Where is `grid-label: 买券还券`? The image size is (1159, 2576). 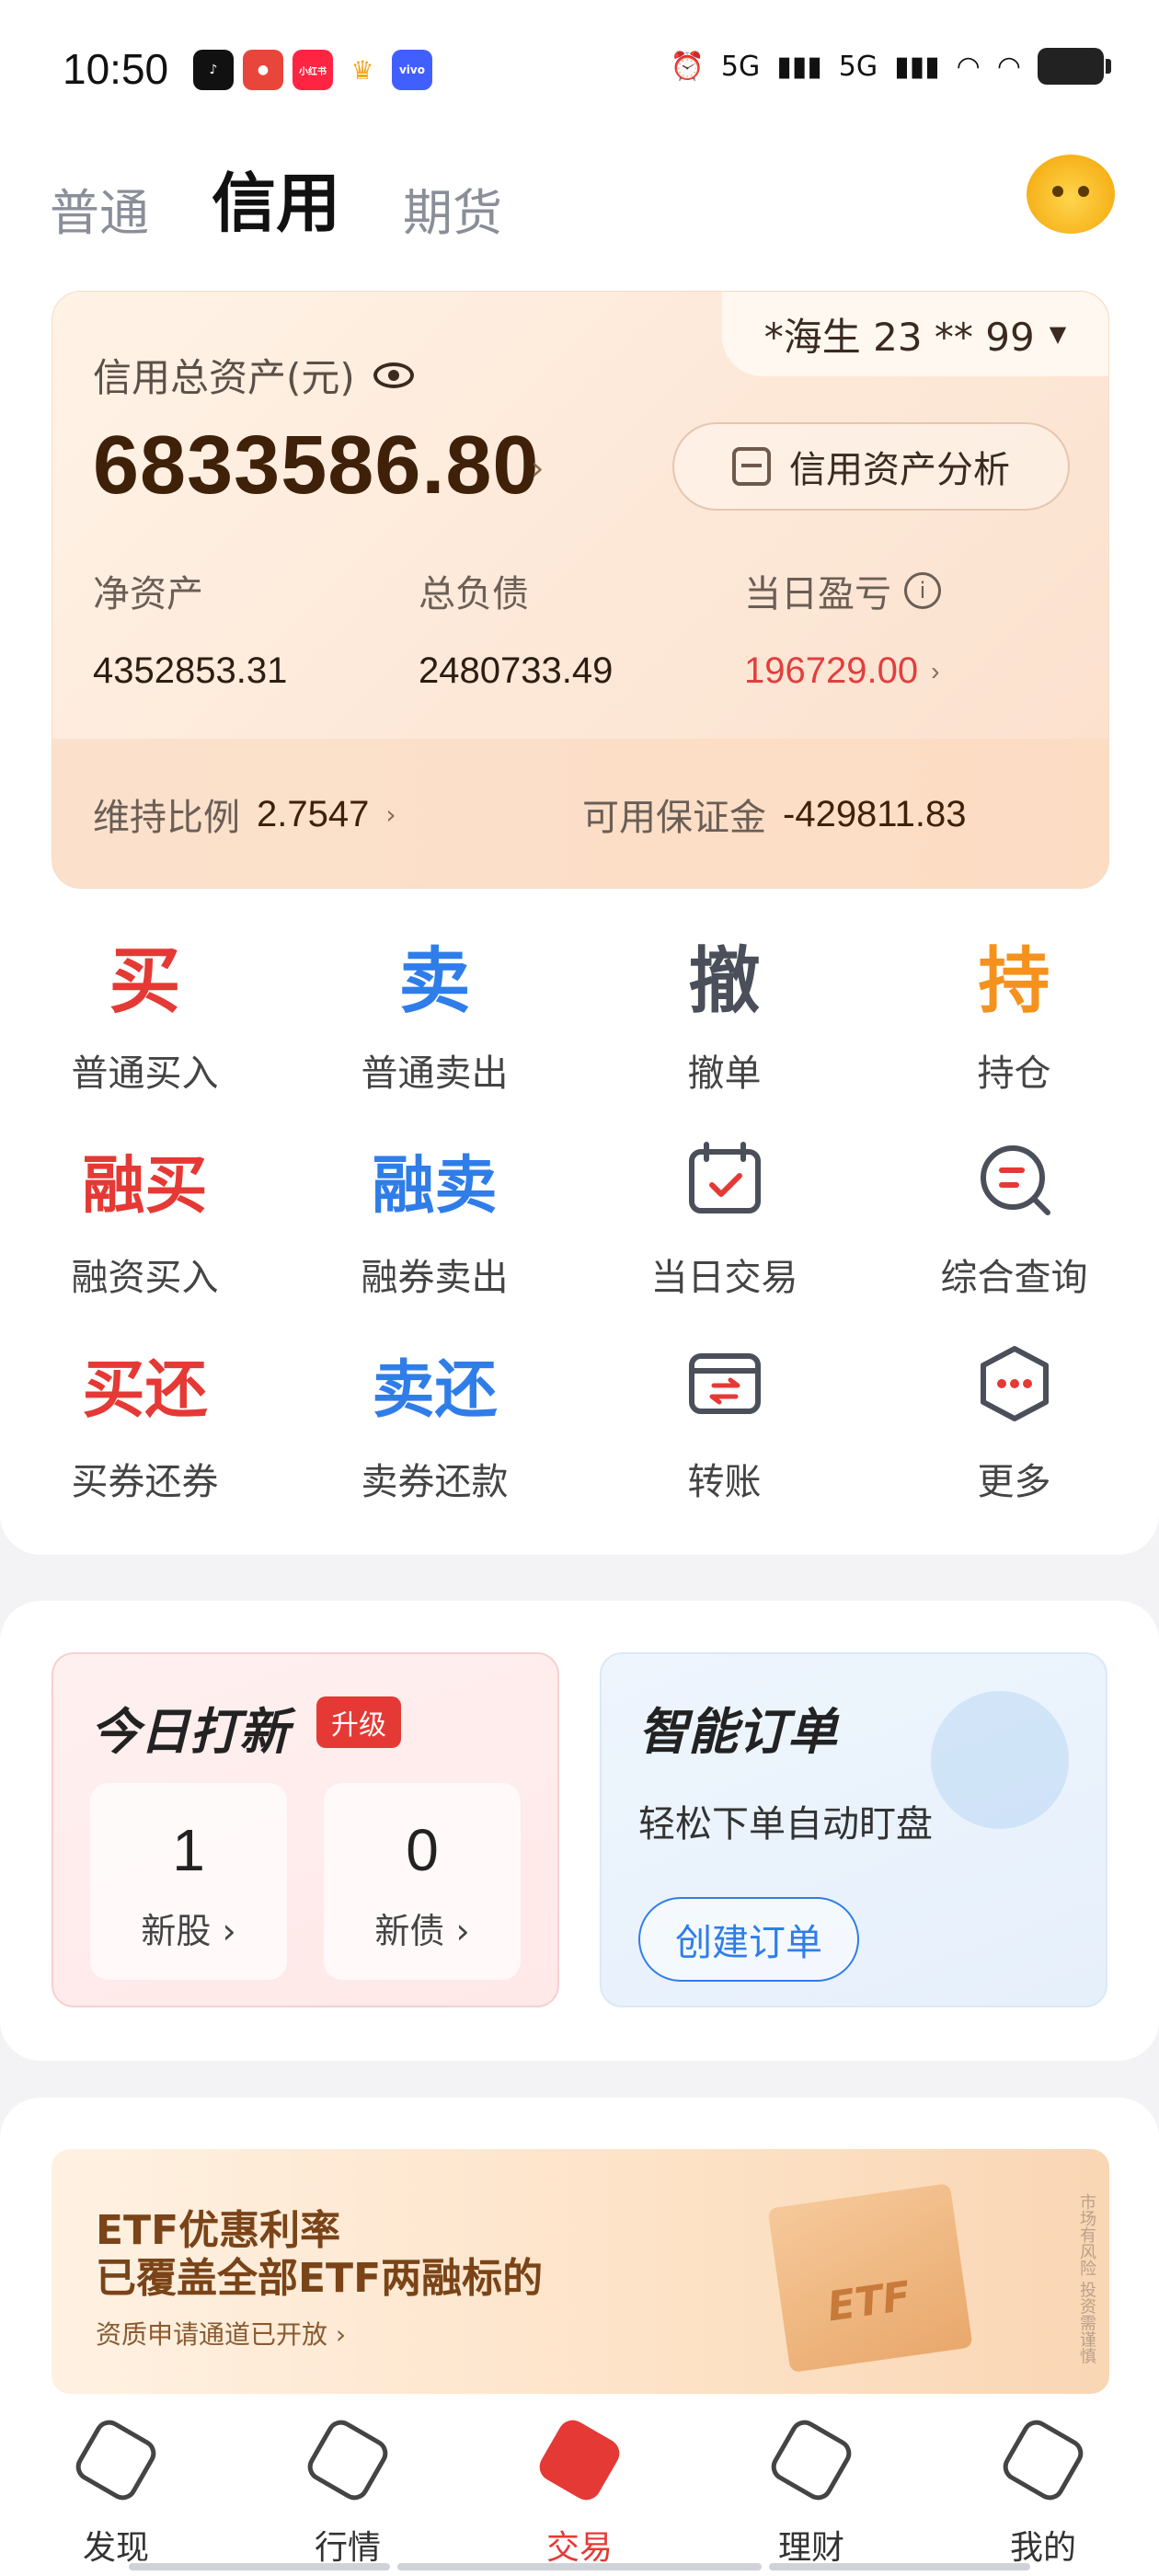 grid-label: 买券还券 is located at coordinates (145, 1482).